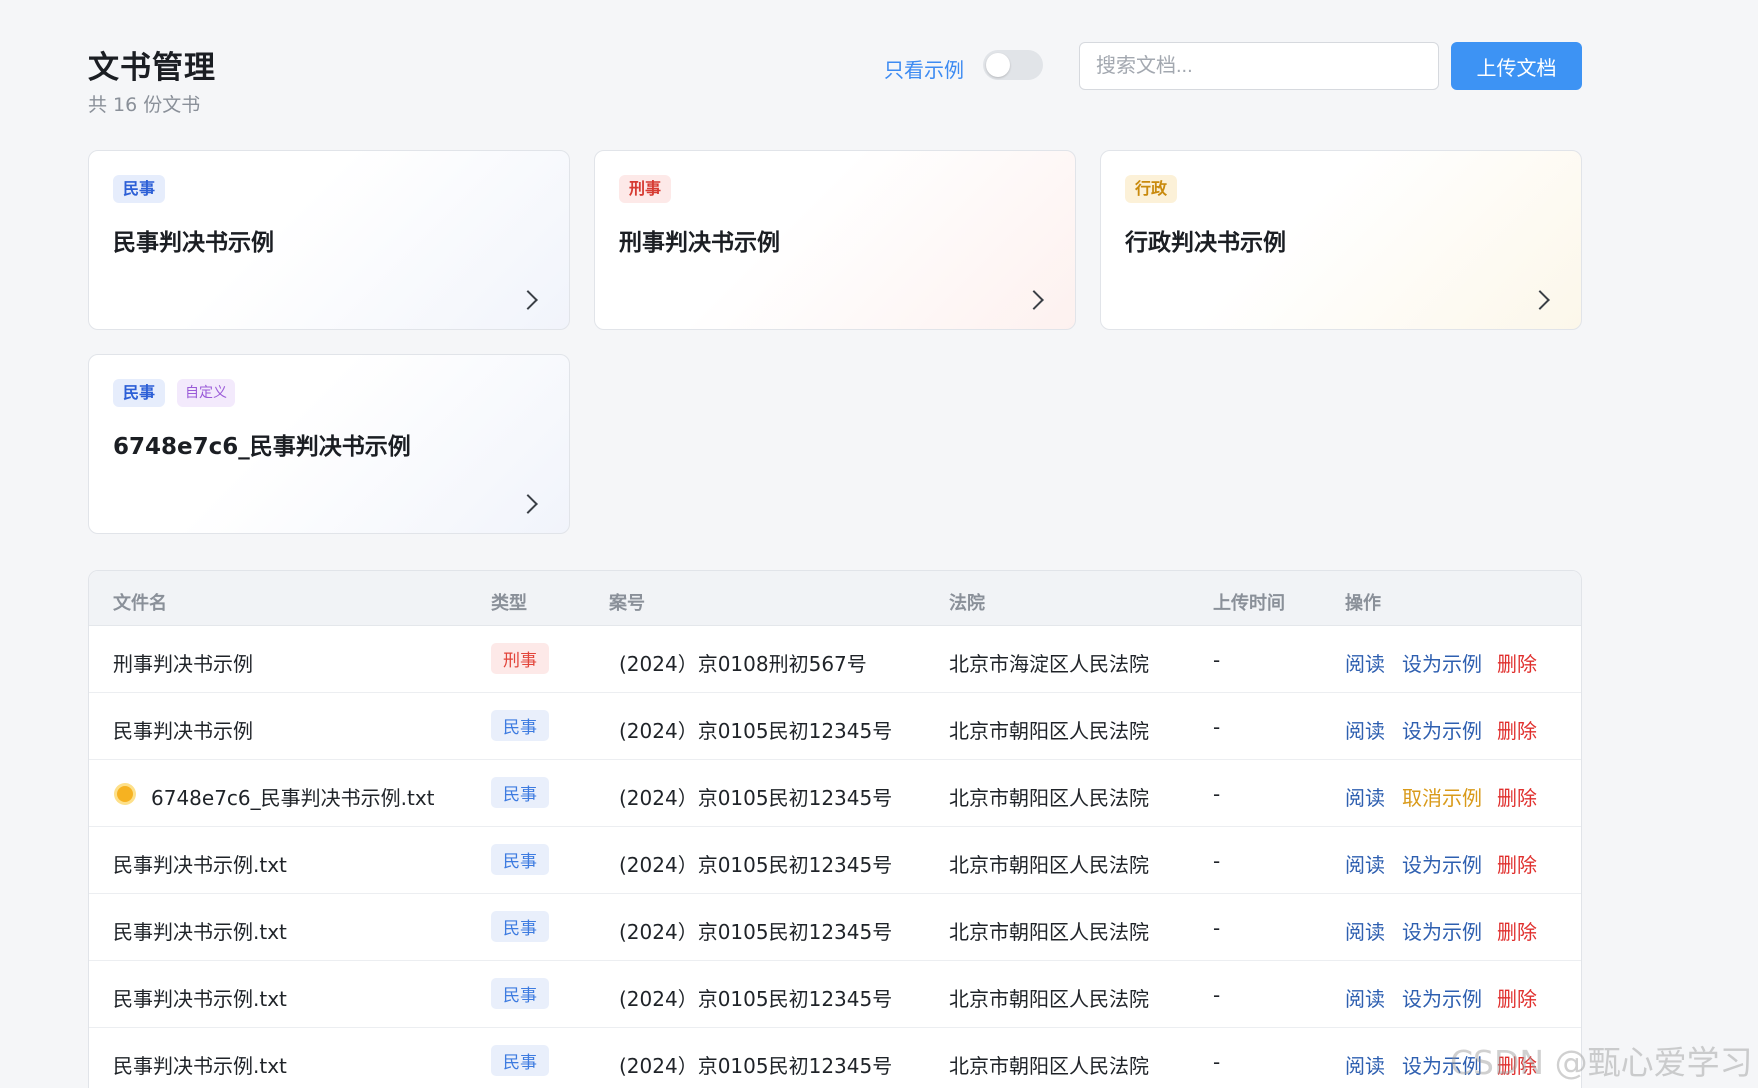  I want to click on unset-example-button: 取消示例, so click(1442, 796).